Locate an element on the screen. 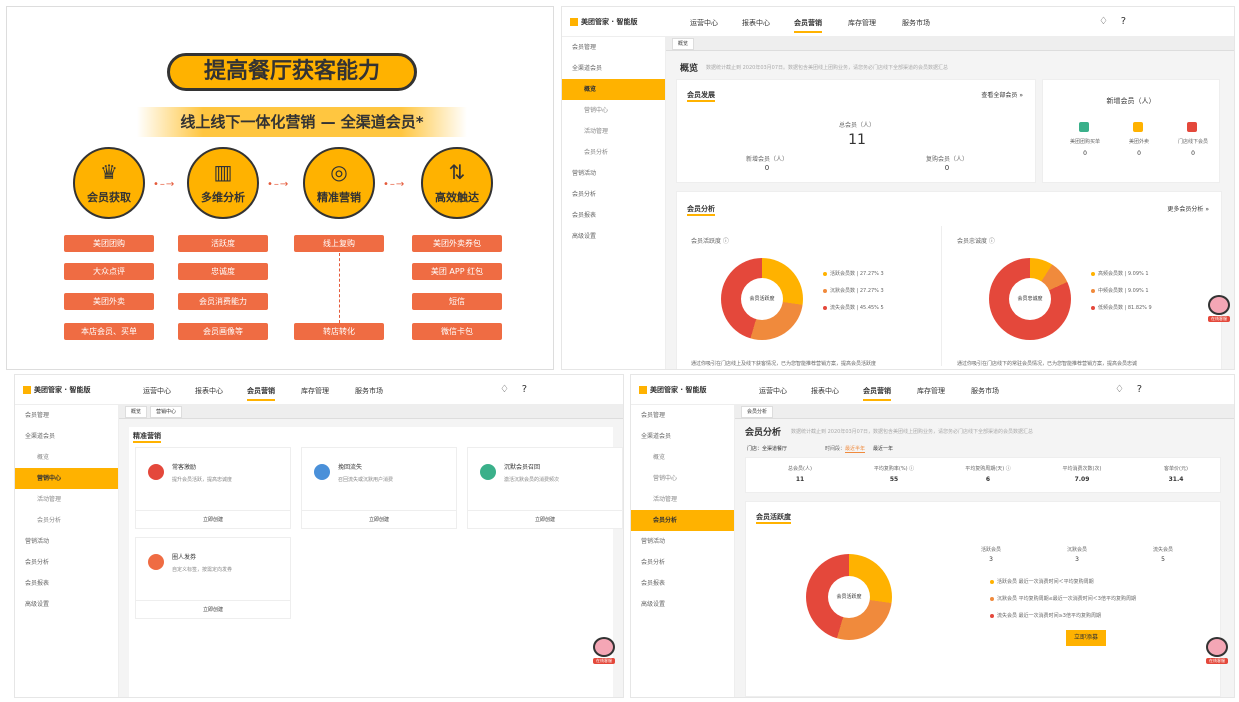 The height and width of the screenshot is (702, 1239). legend-dot is located at coordinates (992, 598).